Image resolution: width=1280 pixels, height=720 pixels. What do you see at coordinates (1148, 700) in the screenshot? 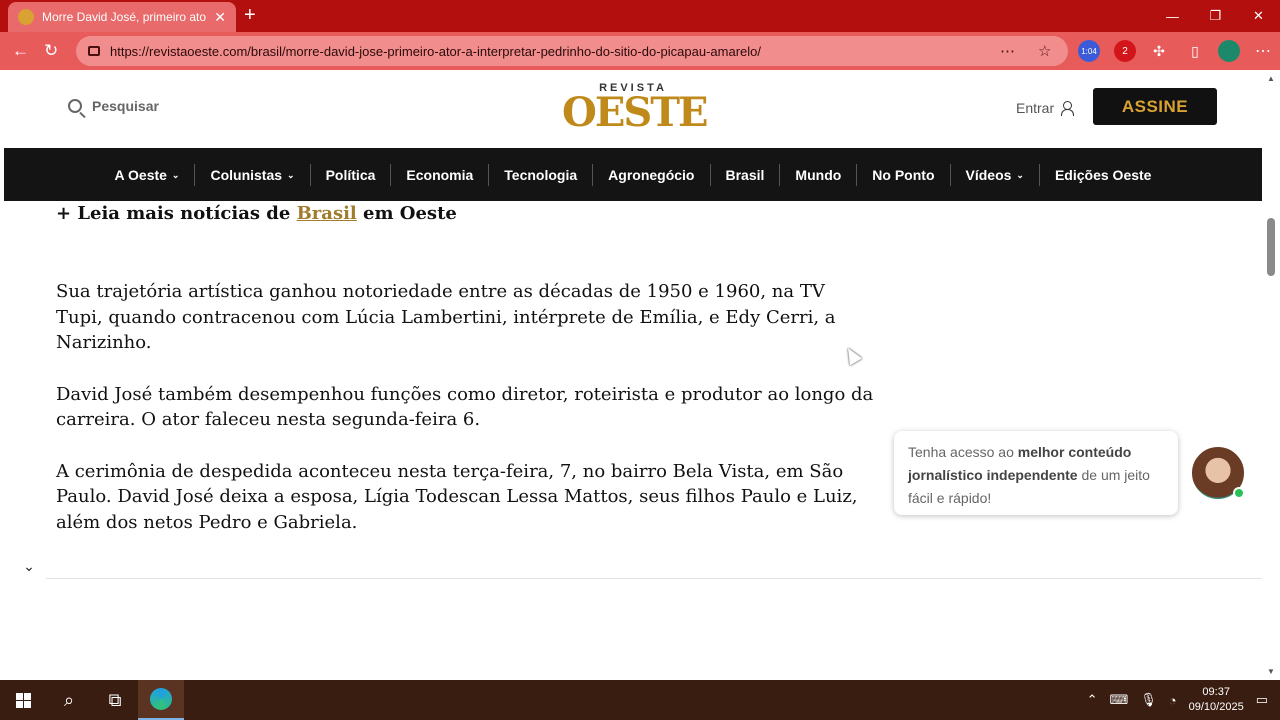
I see `microphone-icon: 🎙` at bounding box center [1148, 700].